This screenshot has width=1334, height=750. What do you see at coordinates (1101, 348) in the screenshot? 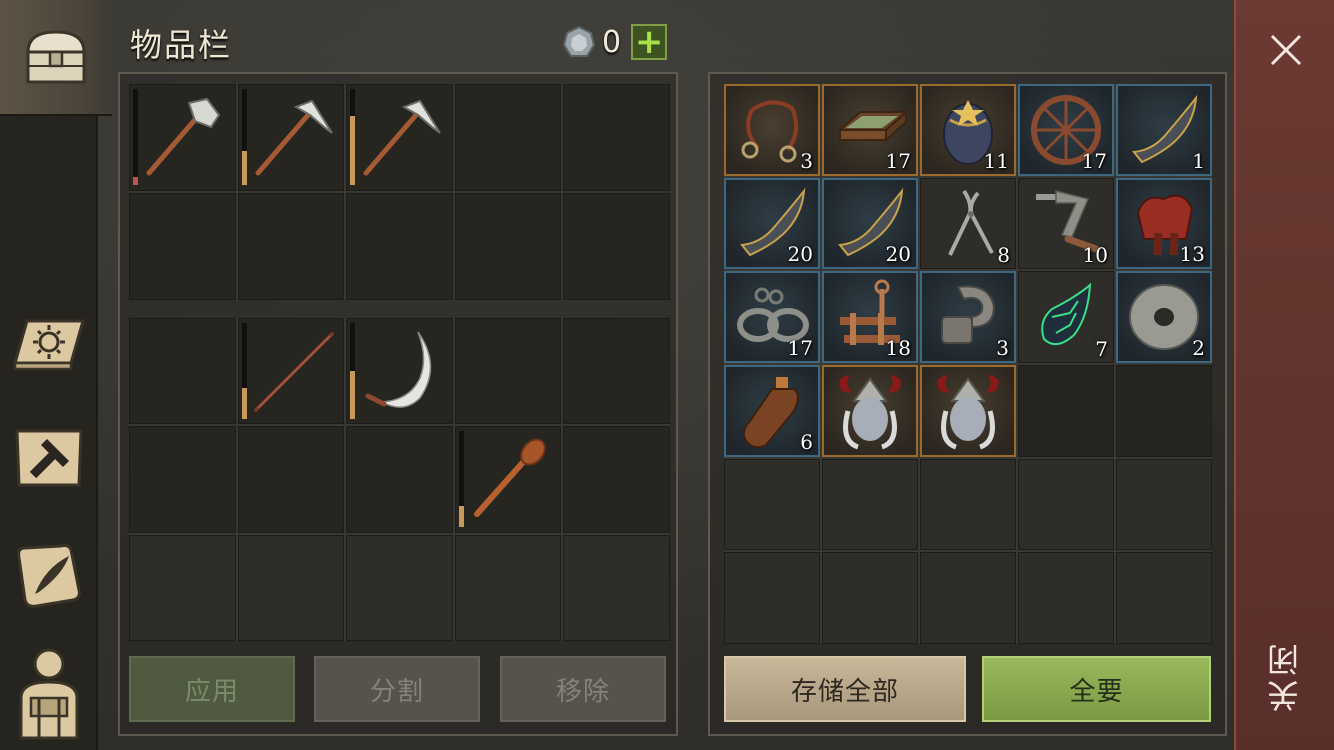
I see `item-count: 7` at bounding box center [1101, 348].